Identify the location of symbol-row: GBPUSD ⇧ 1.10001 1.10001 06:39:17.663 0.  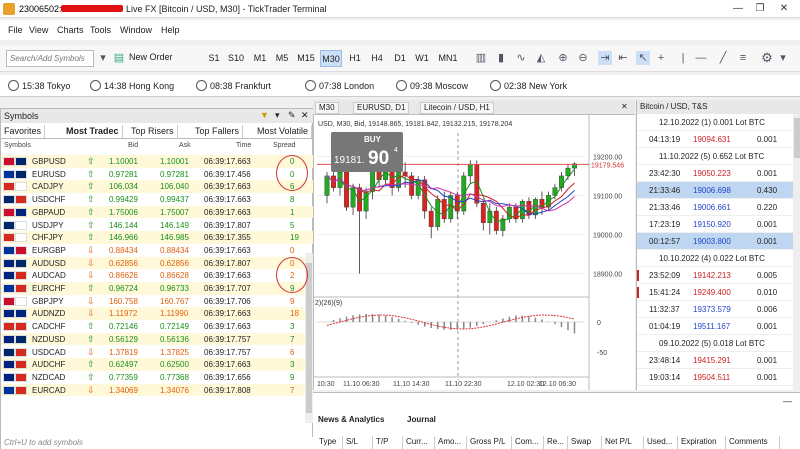
(157, 161).